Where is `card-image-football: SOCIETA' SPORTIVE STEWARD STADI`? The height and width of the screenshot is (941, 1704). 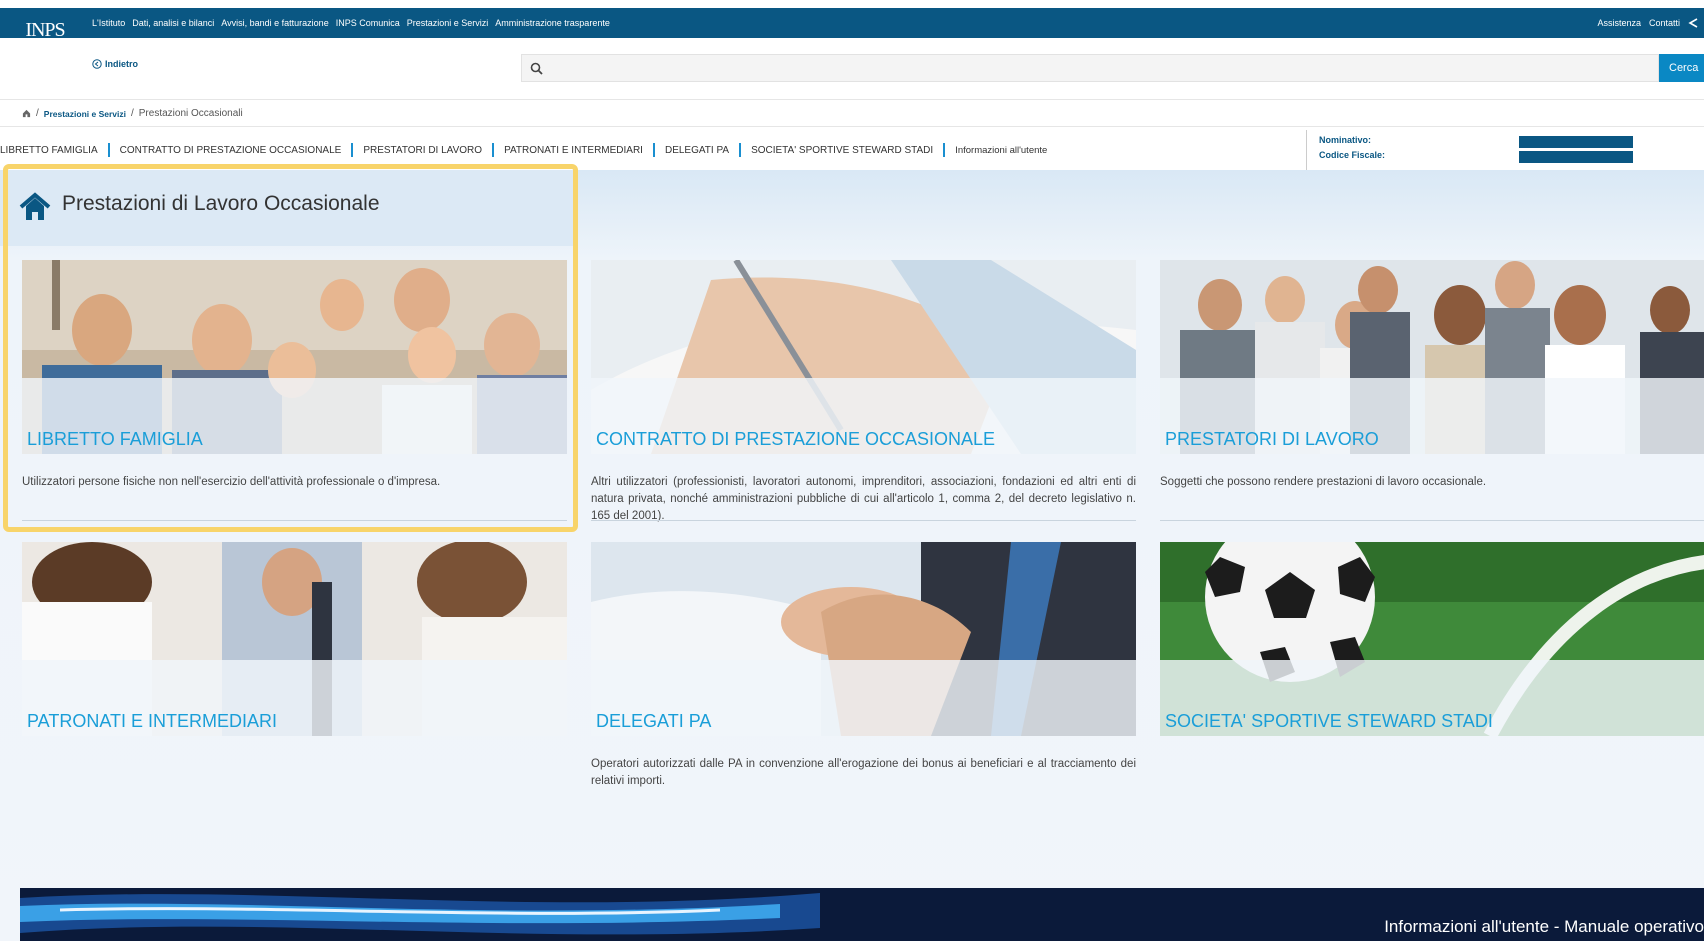
card-image-football: SOCIETA' SPORTIVE STEWARD STADI is located at coordinates (1432, 639).